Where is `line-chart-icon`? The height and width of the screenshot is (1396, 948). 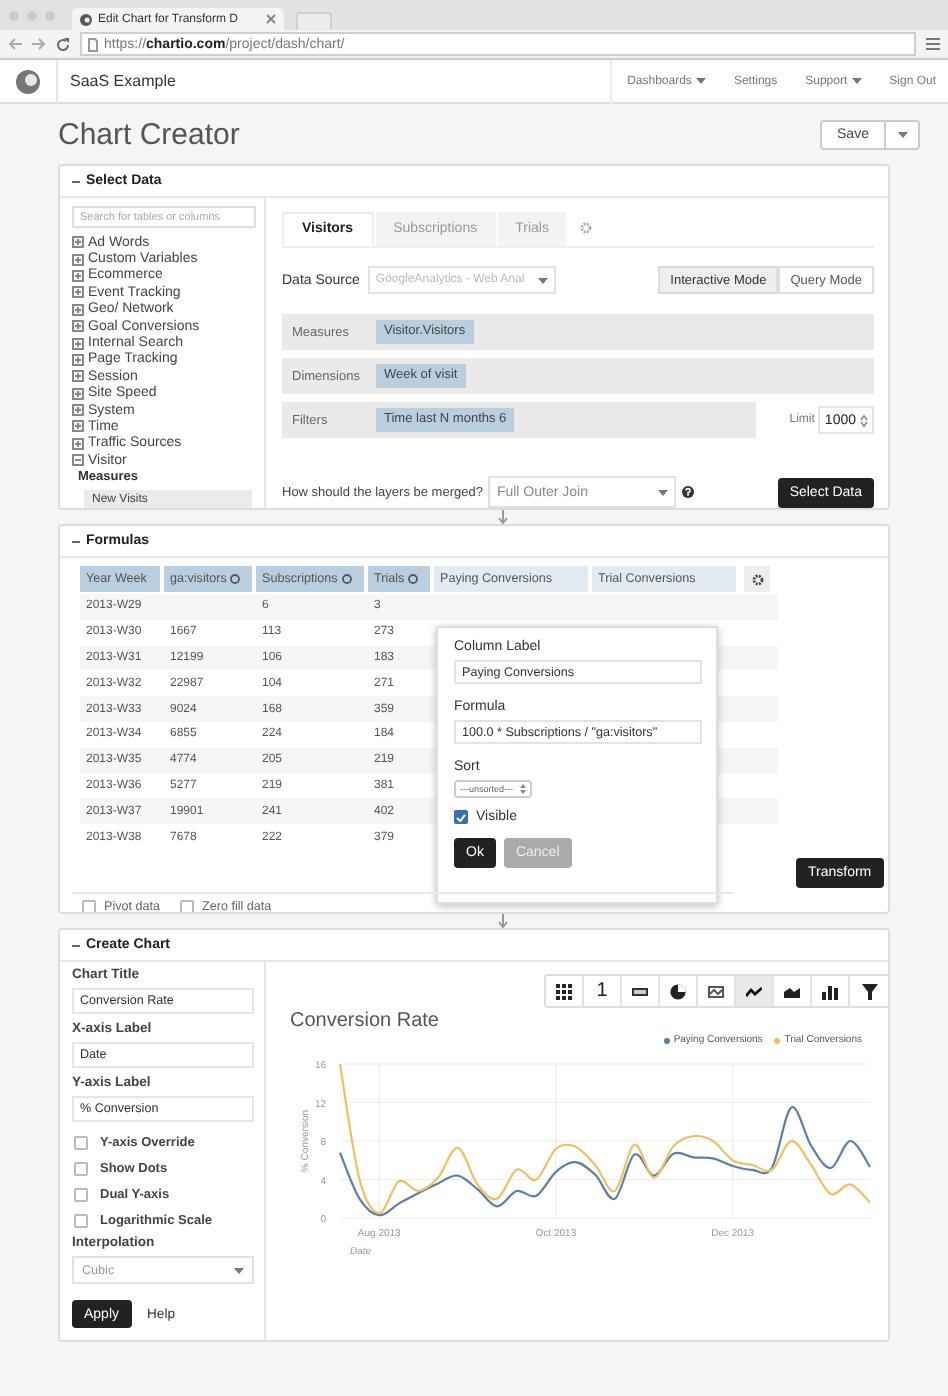 line-chart-icon is located at coordinates (754, 991).